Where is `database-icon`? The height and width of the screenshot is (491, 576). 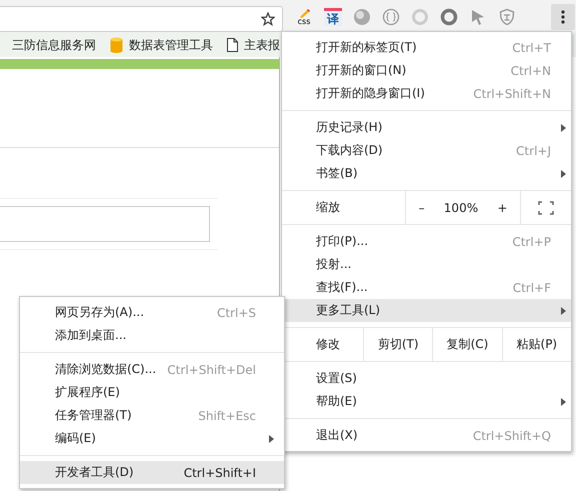 database-icon is located at coordinates (116, 45).